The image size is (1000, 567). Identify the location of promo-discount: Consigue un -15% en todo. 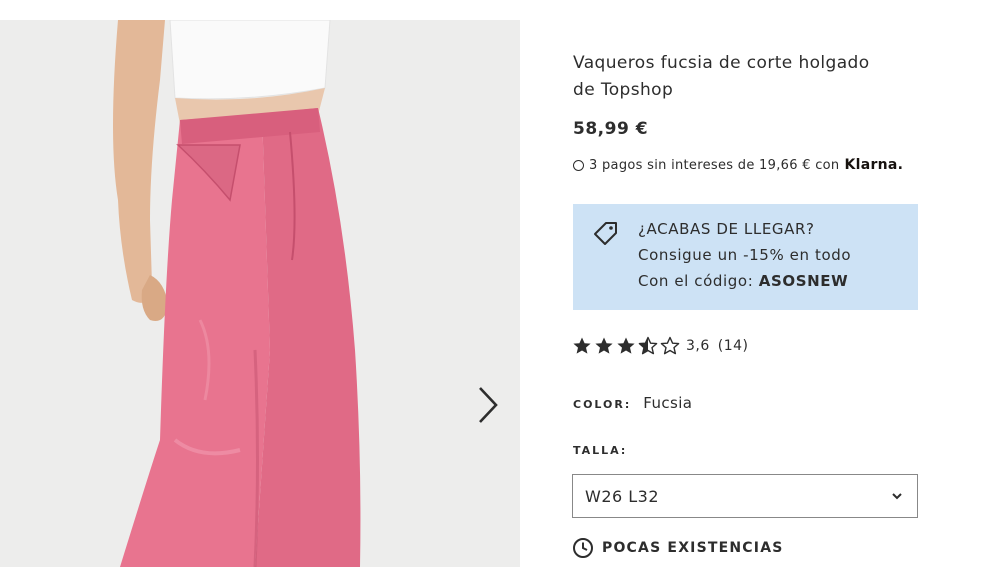
(745, 255).